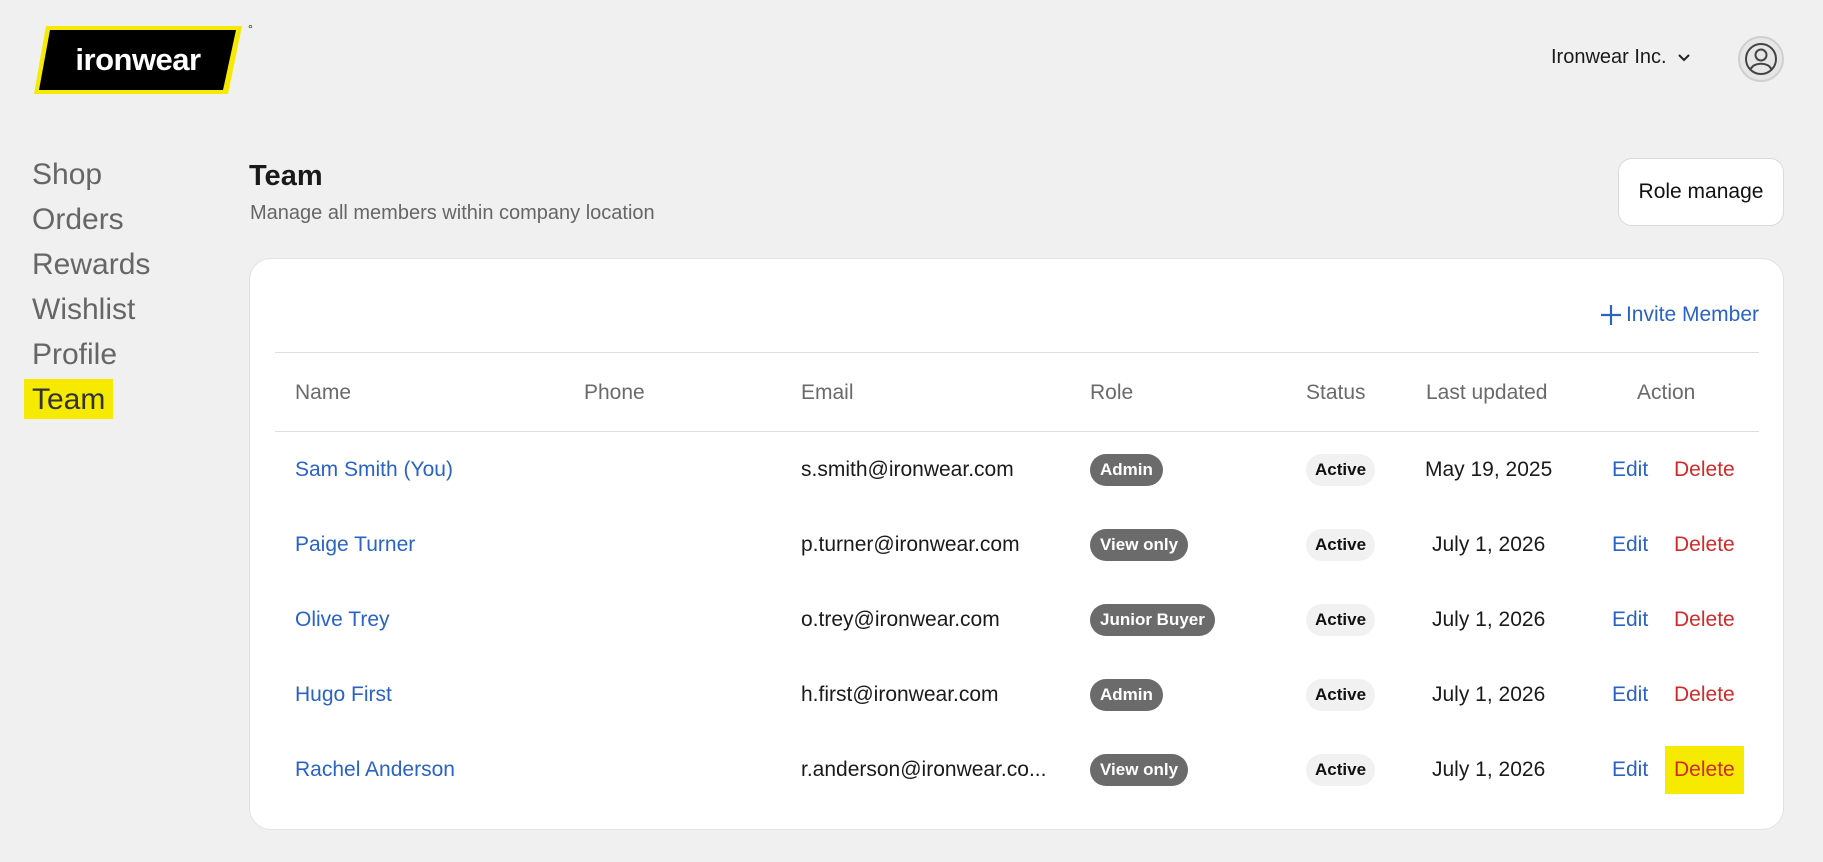  Describe the element at coordinates (91, 219) in the screenshot. I see `sidebar-item-orders: Orders` at that location.